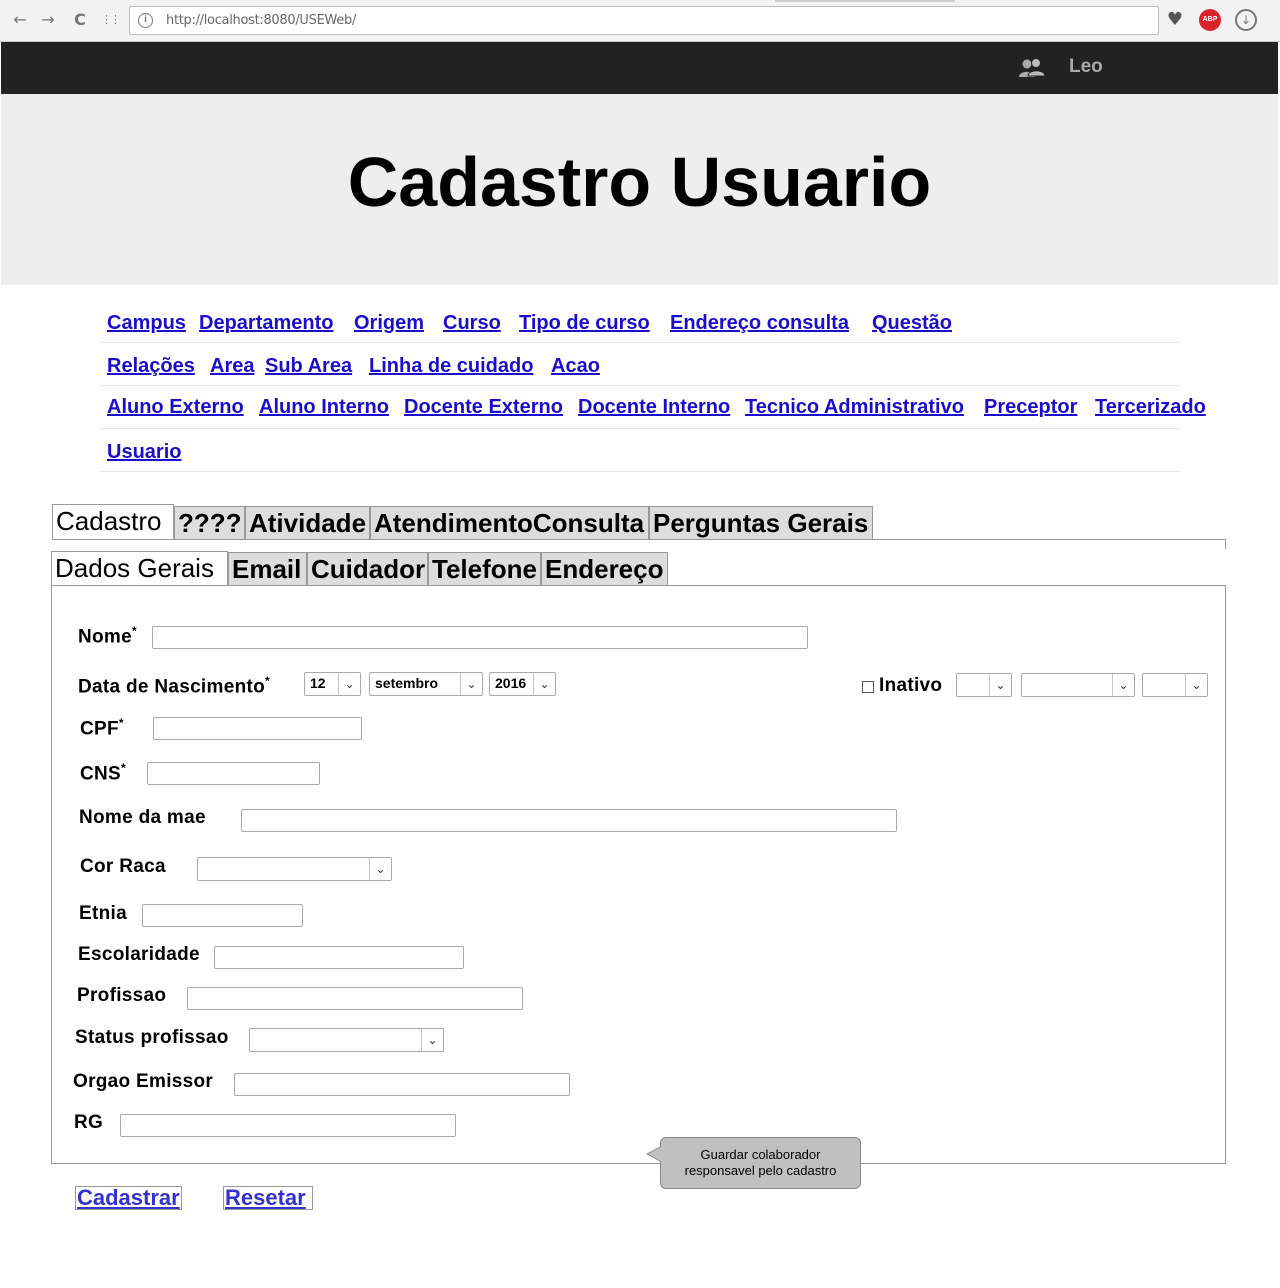 This screenshot has height=1288, width=1280. I want to click on tab-unknown: ????, so click(209, 523).